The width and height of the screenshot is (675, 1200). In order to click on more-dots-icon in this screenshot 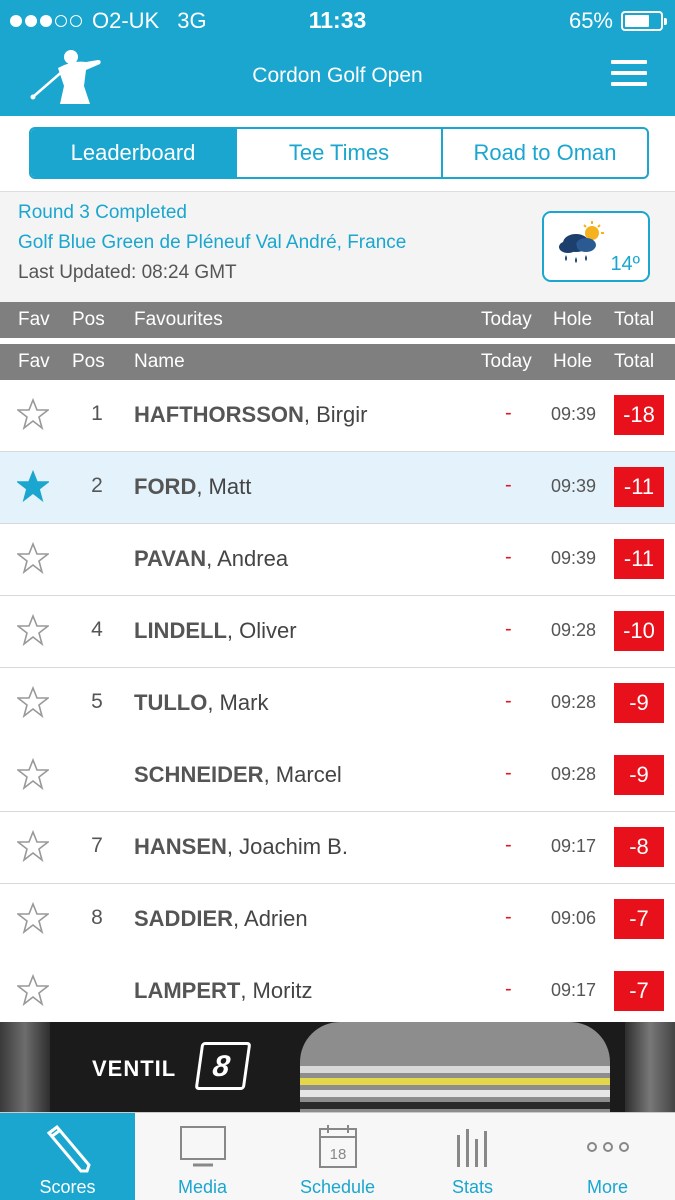, I will do `click(607, 1147)`.